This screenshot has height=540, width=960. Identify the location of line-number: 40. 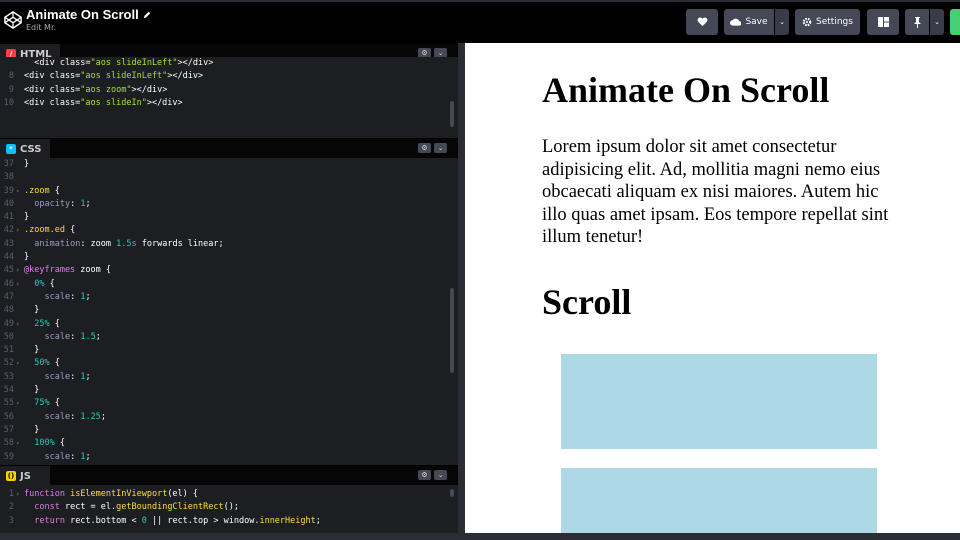
(8, 203).